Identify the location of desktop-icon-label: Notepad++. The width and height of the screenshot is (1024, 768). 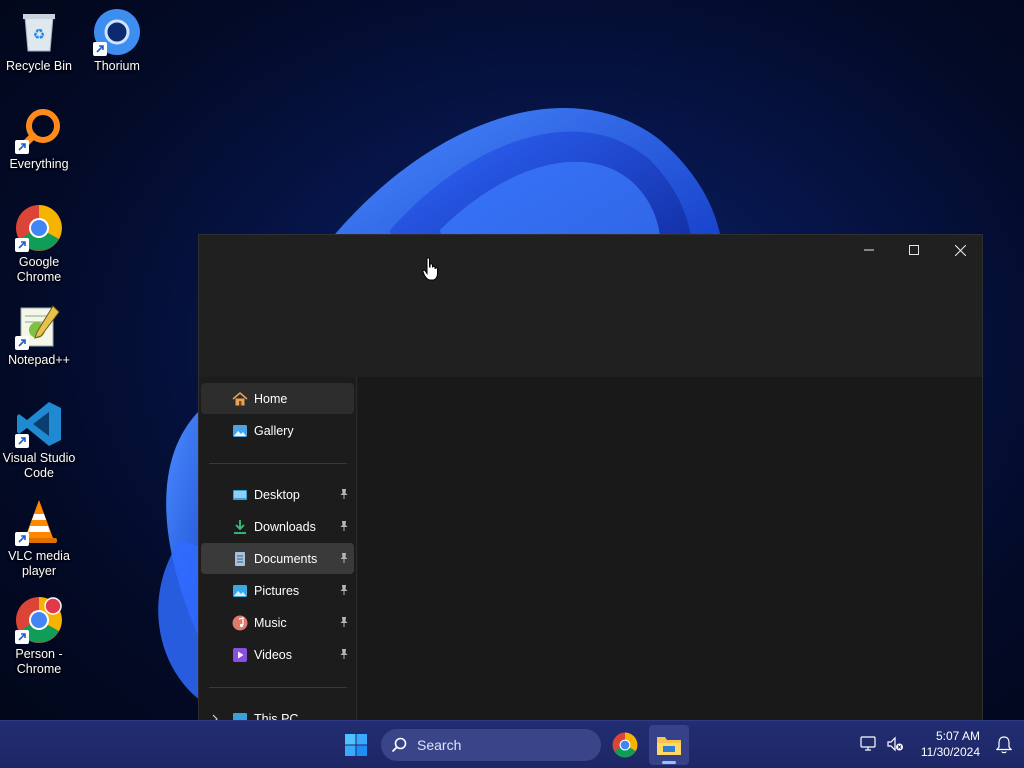
(39, 360).